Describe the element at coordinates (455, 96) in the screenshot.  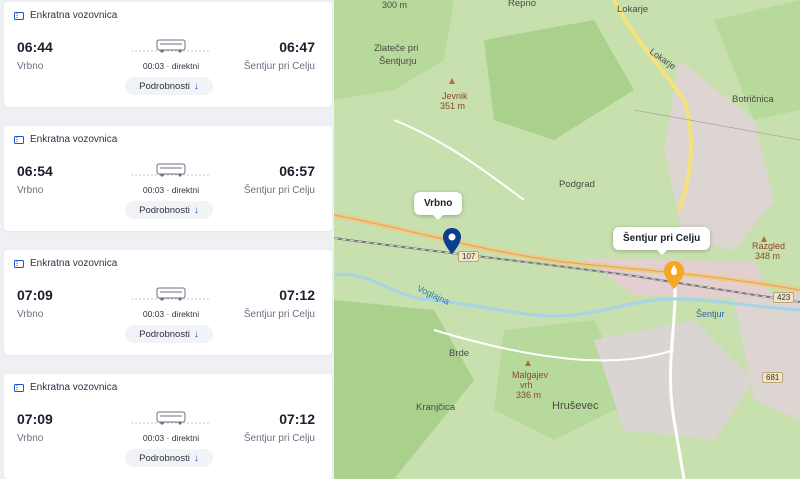
I see `map-label-jevnik: Jevnik` at that location.